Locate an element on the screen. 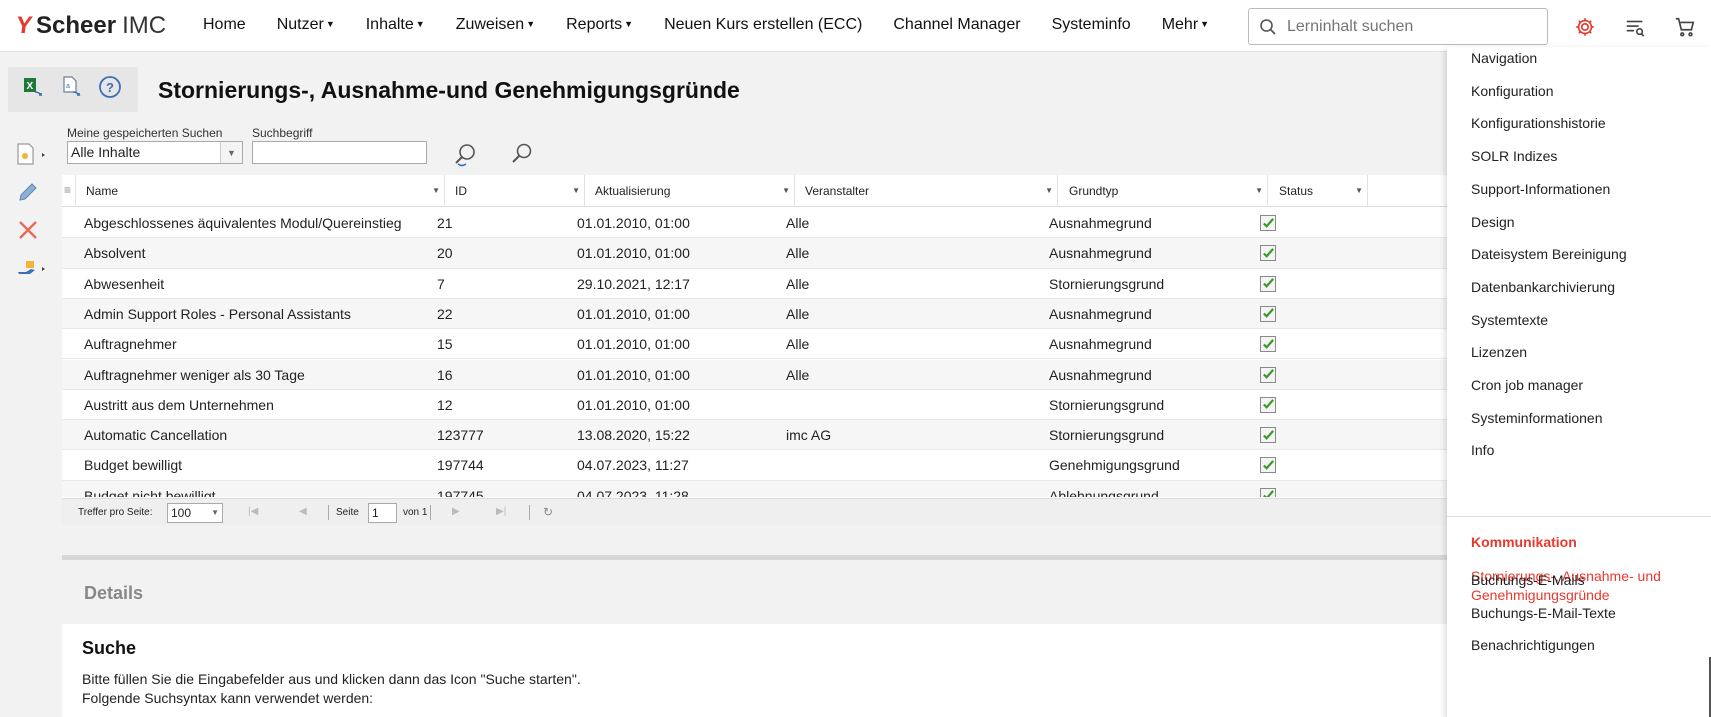 The height and width of the screenshot is (717, 1711). column-header-organizer: Veranstalter ▼ is located at coordinates (926, 191).